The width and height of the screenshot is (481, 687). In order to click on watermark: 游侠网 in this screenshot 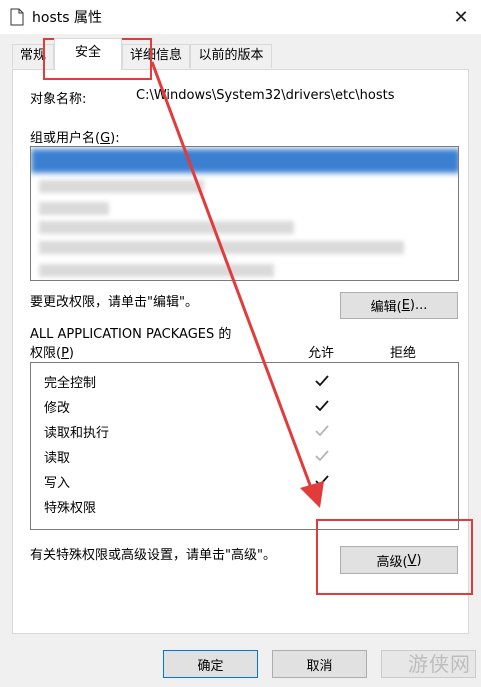, I will do `click(439, 664)`.